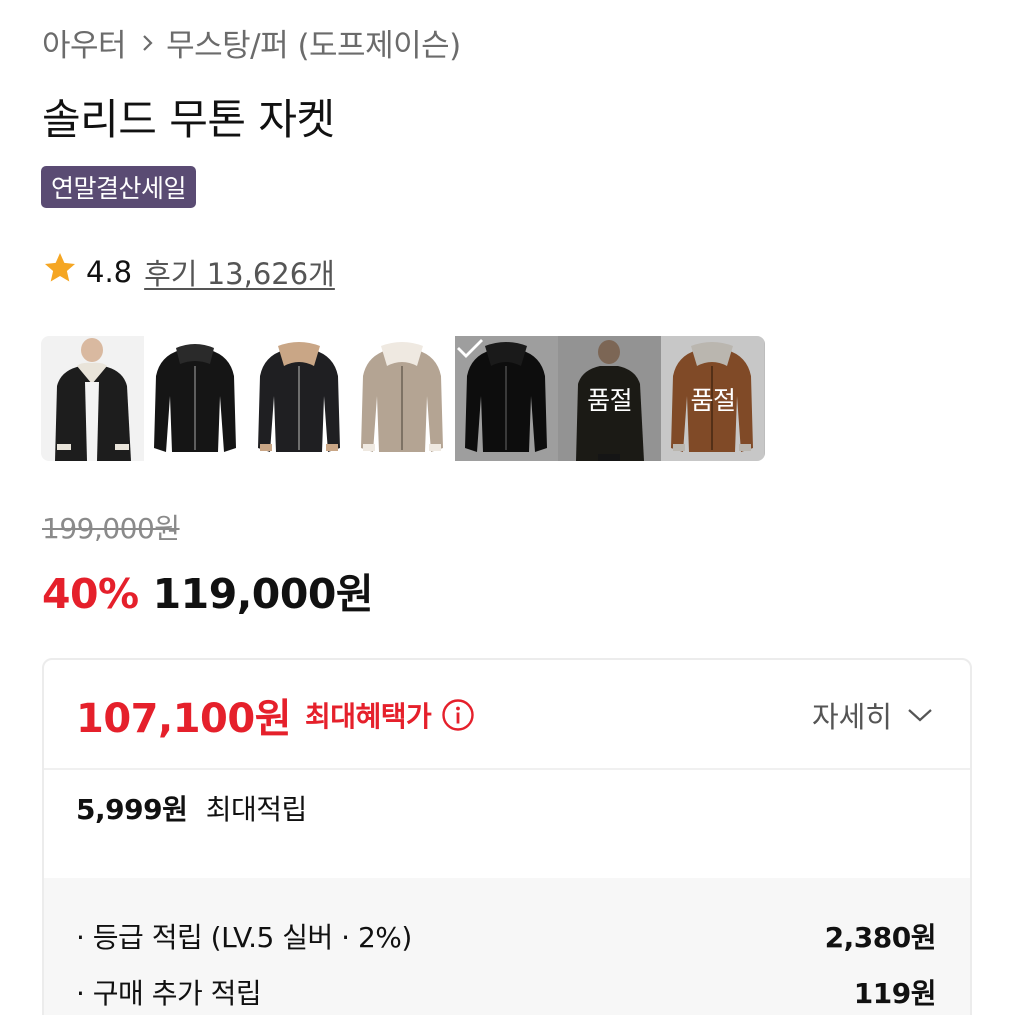  What do you see at coordinates (313, 42) in the screenshot?
I see `breadcrumb-subcategory: 무스탕/퍼 (도프제이슨)` at bounding box center [313, 42].